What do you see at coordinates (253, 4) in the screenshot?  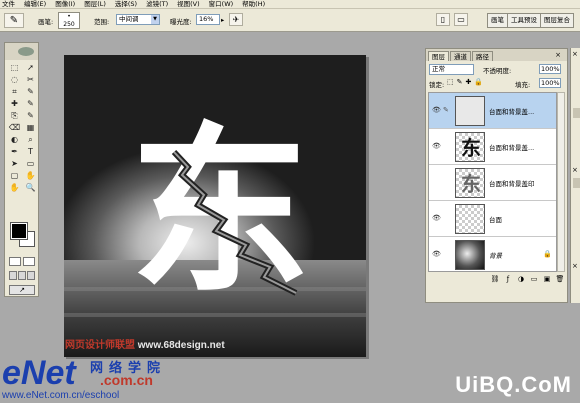 I see `menu-help: 帮助(H)` at bounding box center [253, 4].